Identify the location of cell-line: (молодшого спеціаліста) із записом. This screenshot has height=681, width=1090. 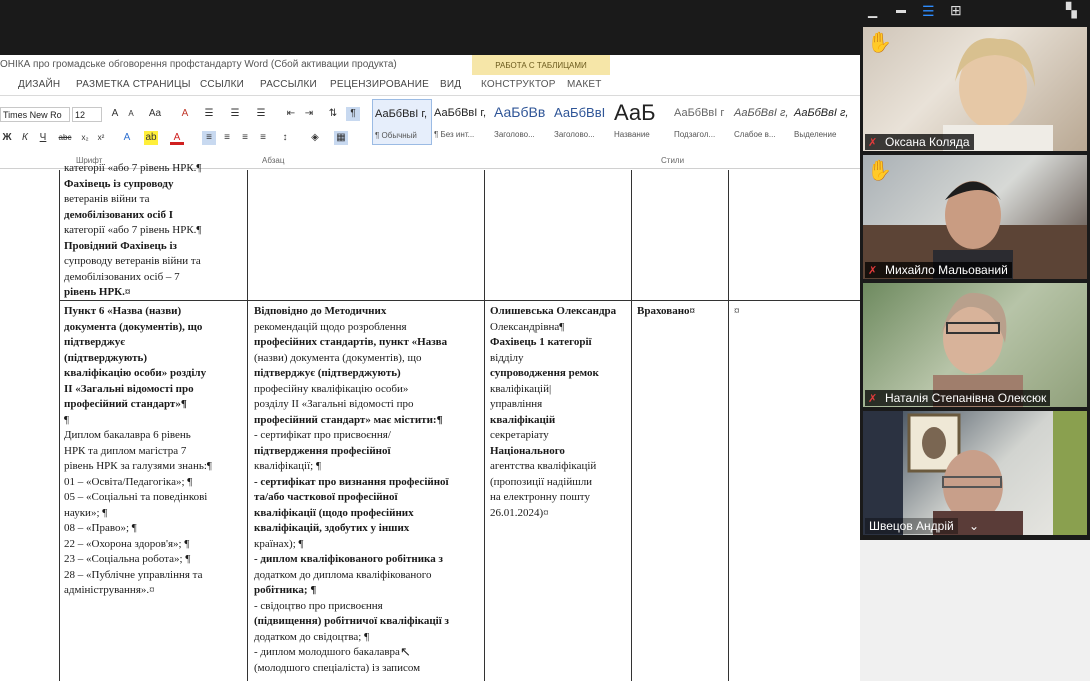
(337, 667).